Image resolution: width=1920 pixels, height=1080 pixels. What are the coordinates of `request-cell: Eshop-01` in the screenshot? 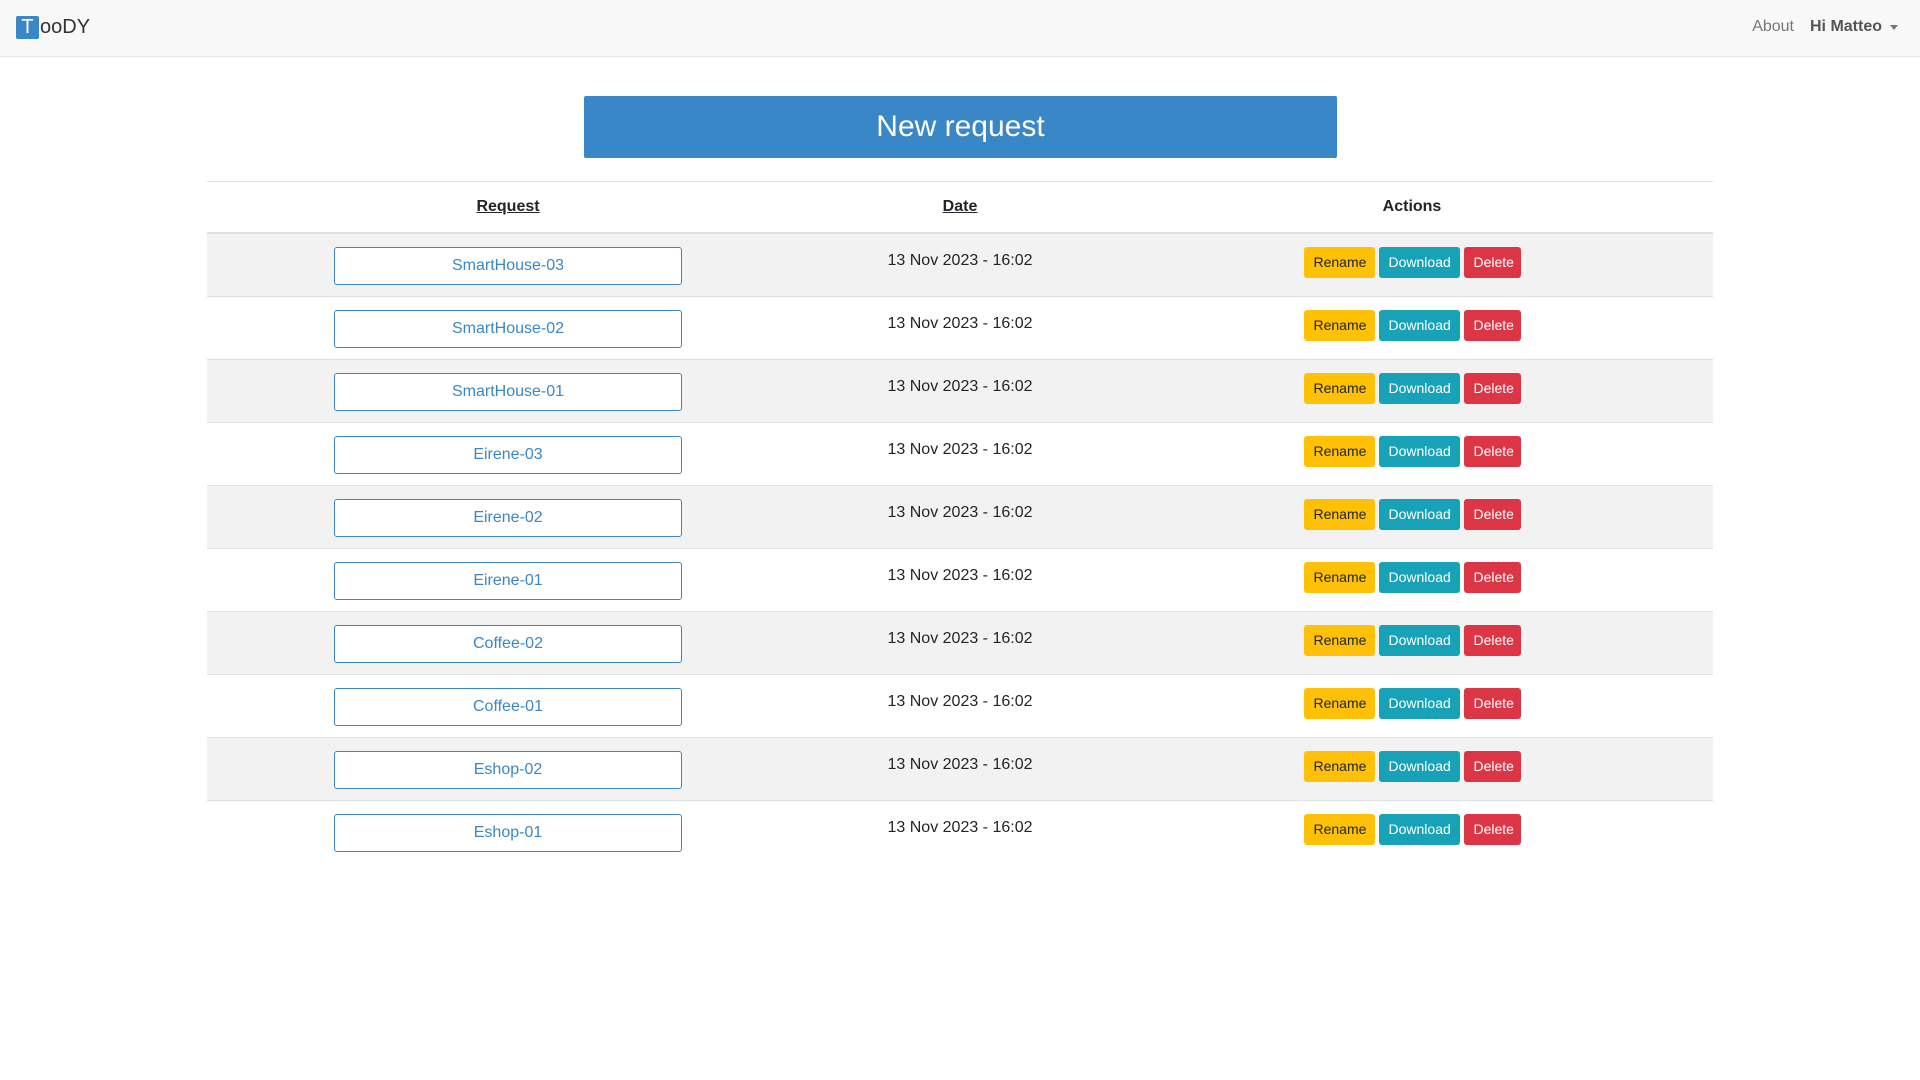 It's located at (508, 831).